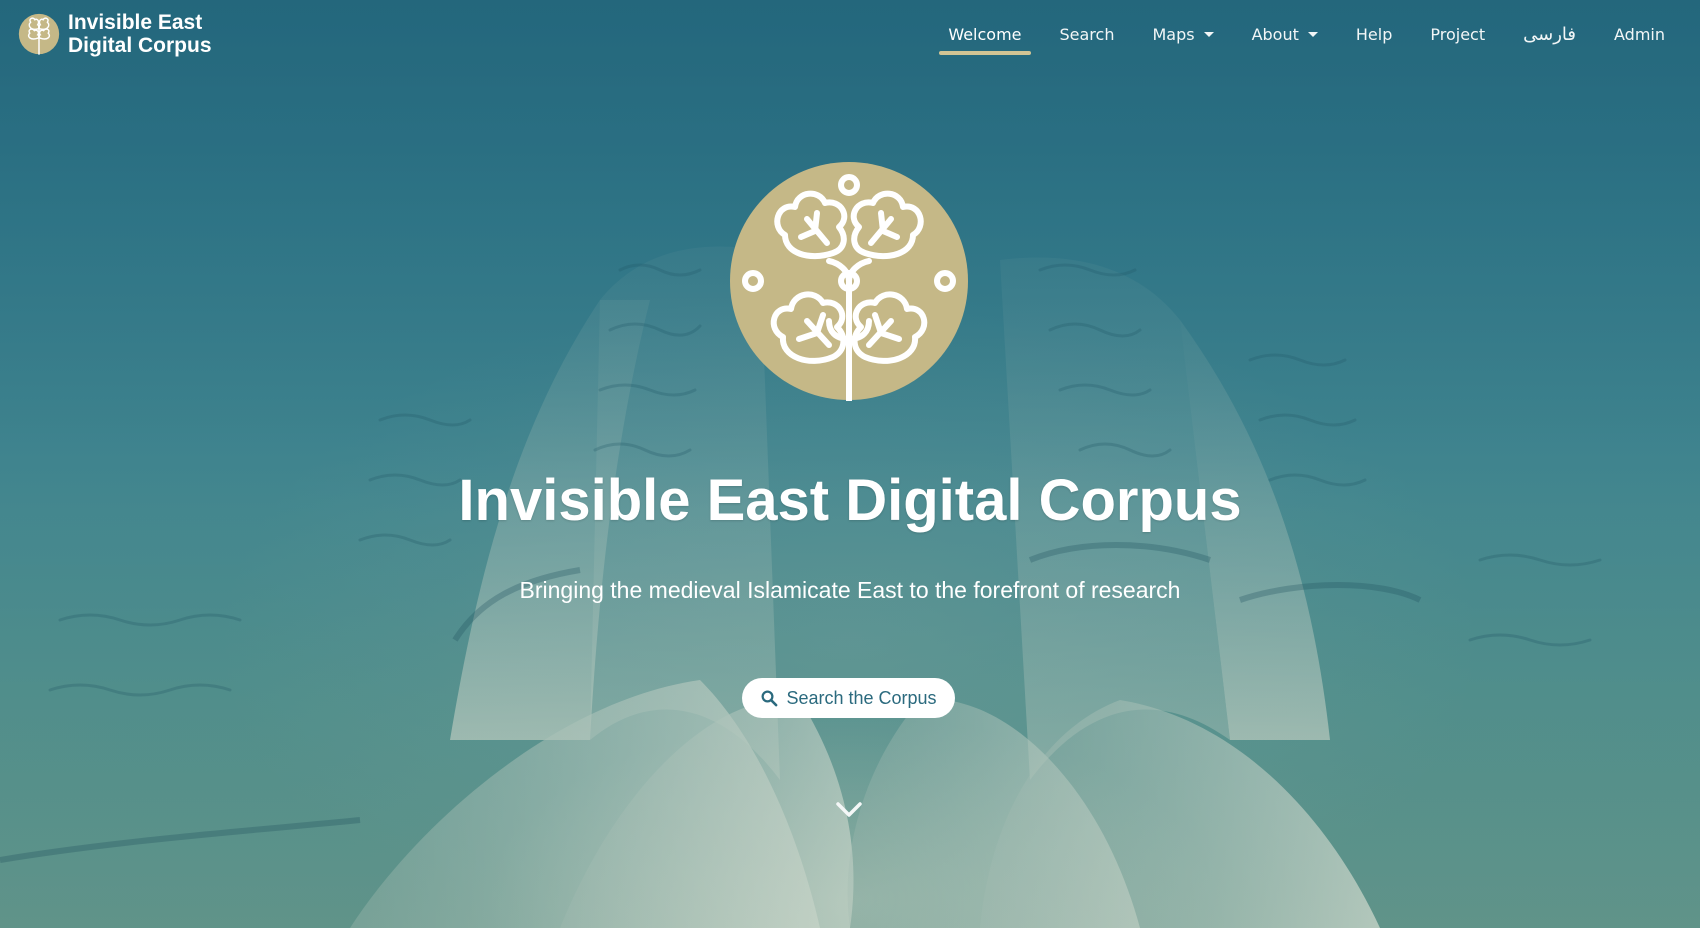 The image size is (1700, 928). Describe the element at coordinates (769, 698) in the screenshot. I see `search-icon` at that location.